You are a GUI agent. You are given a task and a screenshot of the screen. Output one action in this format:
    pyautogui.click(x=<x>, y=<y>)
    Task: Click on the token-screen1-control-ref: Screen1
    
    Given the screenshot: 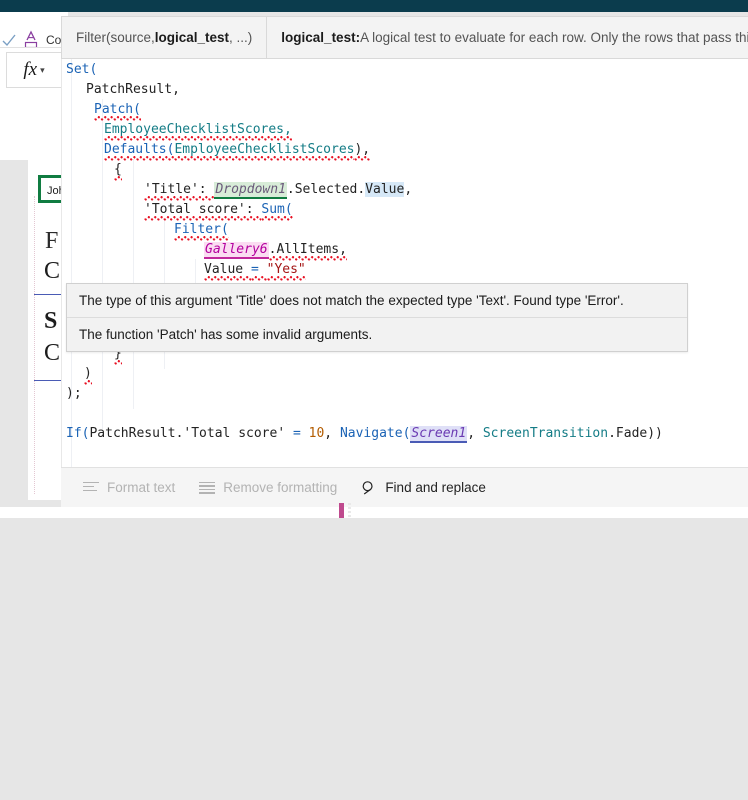 What is the action you would take?
    pyautogui.click(x=439, y=434)
    